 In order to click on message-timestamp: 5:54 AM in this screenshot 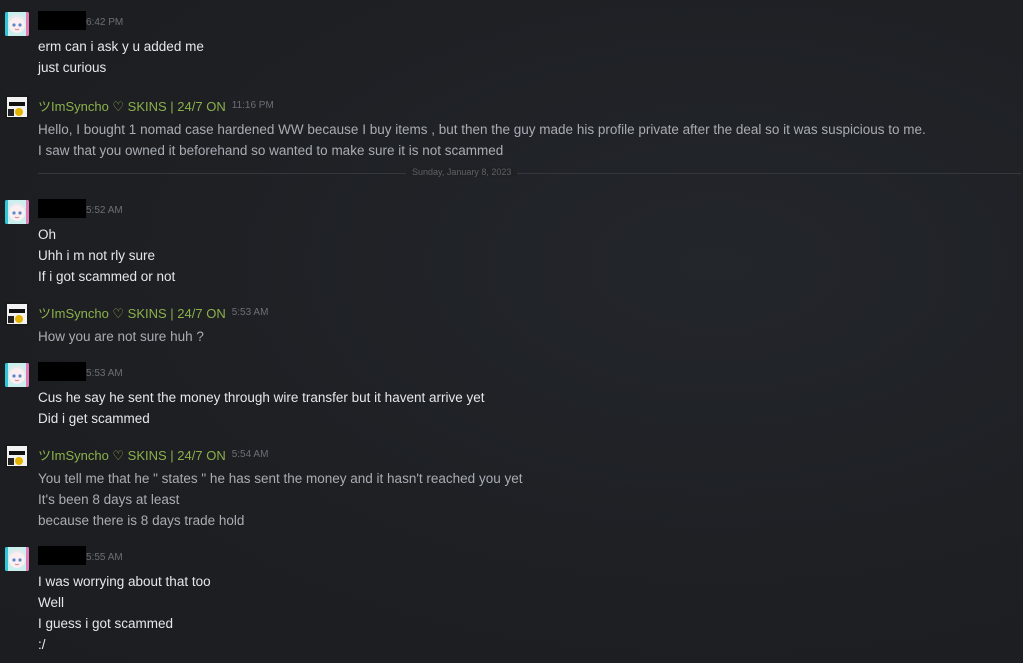, I will do `click(250, 454)`.